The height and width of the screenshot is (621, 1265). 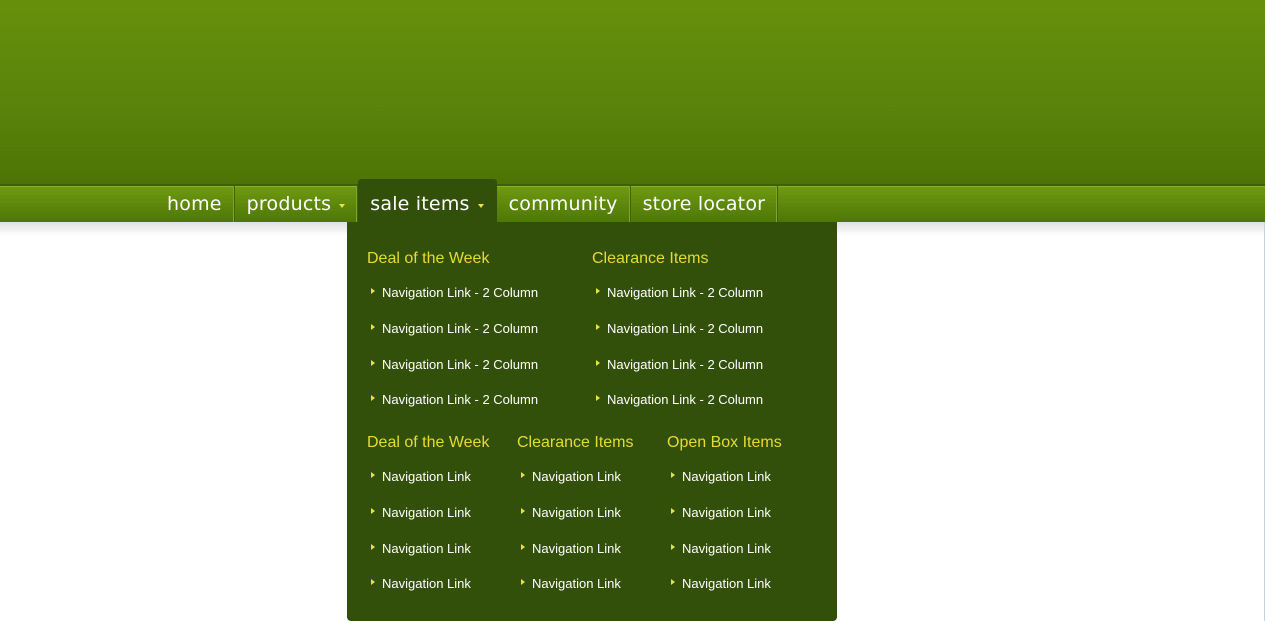 I want to click on nav-item-community: community, so click(x=564, y=204).